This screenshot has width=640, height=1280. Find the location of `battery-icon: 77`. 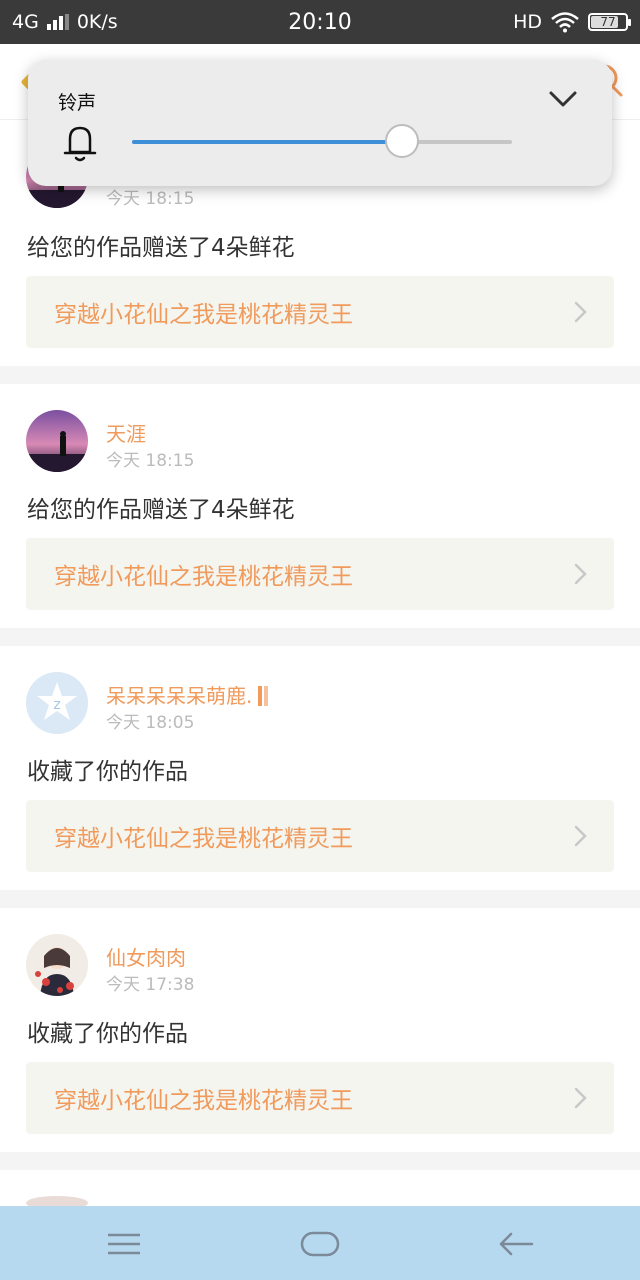

battery-icon: 77 is located at coordinates (609, 22).